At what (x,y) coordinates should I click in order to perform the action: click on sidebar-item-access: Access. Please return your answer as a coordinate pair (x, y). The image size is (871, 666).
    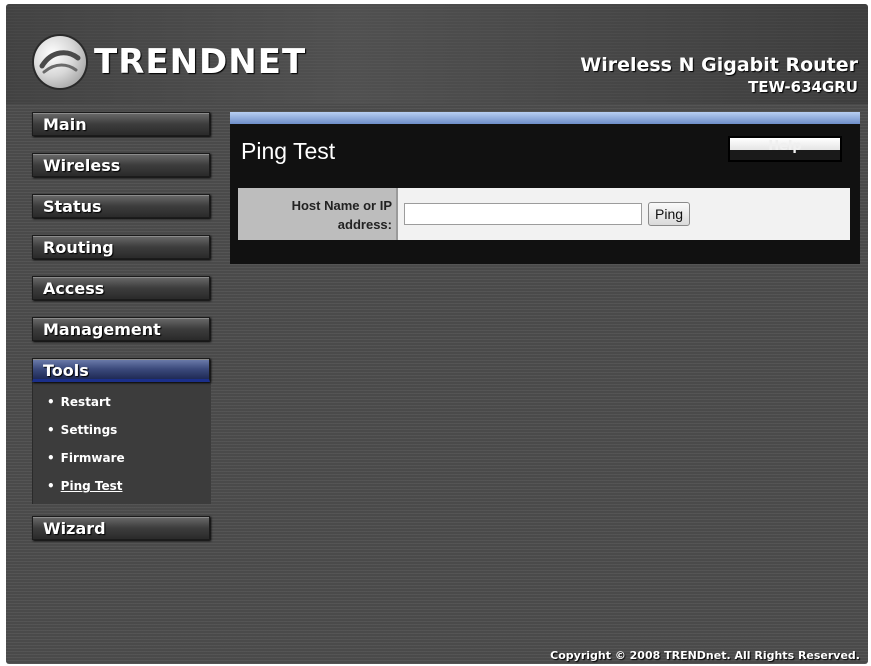
    Looking at the image, I should click on (121, 288).